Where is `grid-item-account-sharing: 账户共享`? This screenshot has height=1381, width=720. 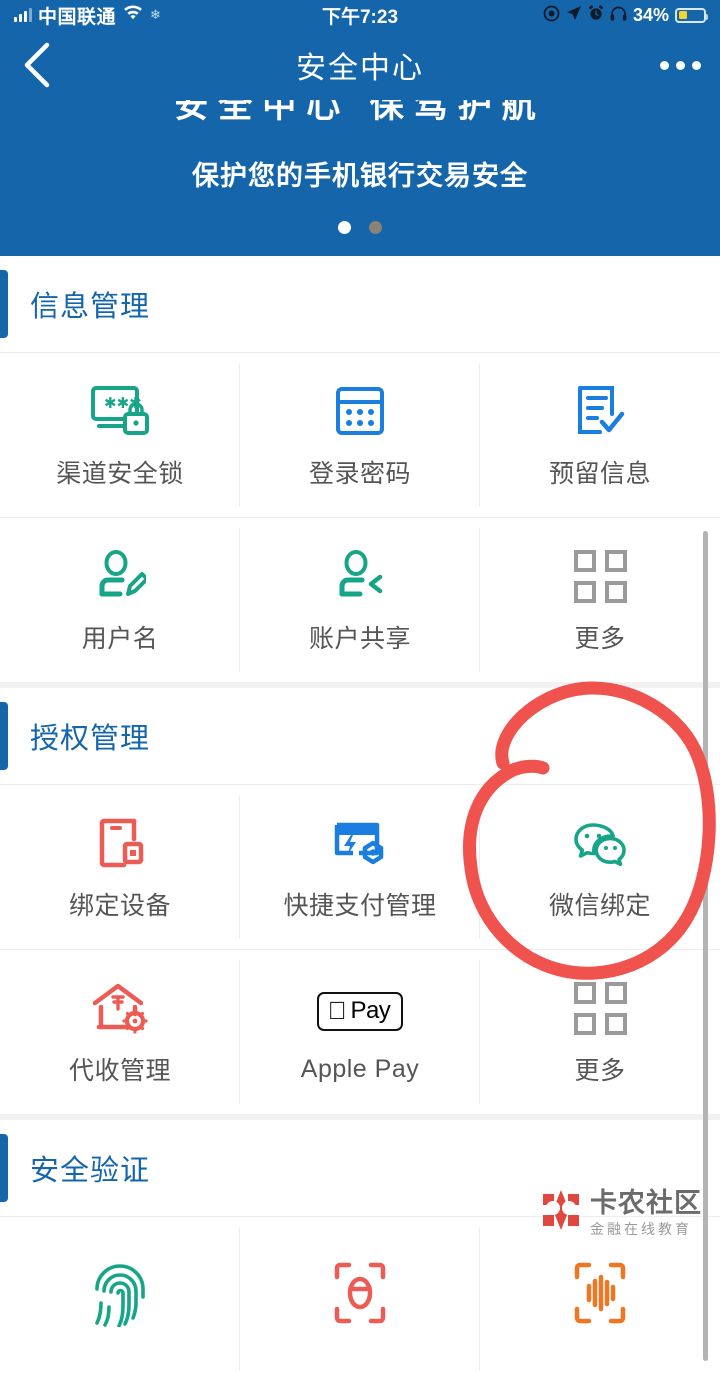
grid-item-account-sharing: 账户共享 is located at coordinates (360, 599).